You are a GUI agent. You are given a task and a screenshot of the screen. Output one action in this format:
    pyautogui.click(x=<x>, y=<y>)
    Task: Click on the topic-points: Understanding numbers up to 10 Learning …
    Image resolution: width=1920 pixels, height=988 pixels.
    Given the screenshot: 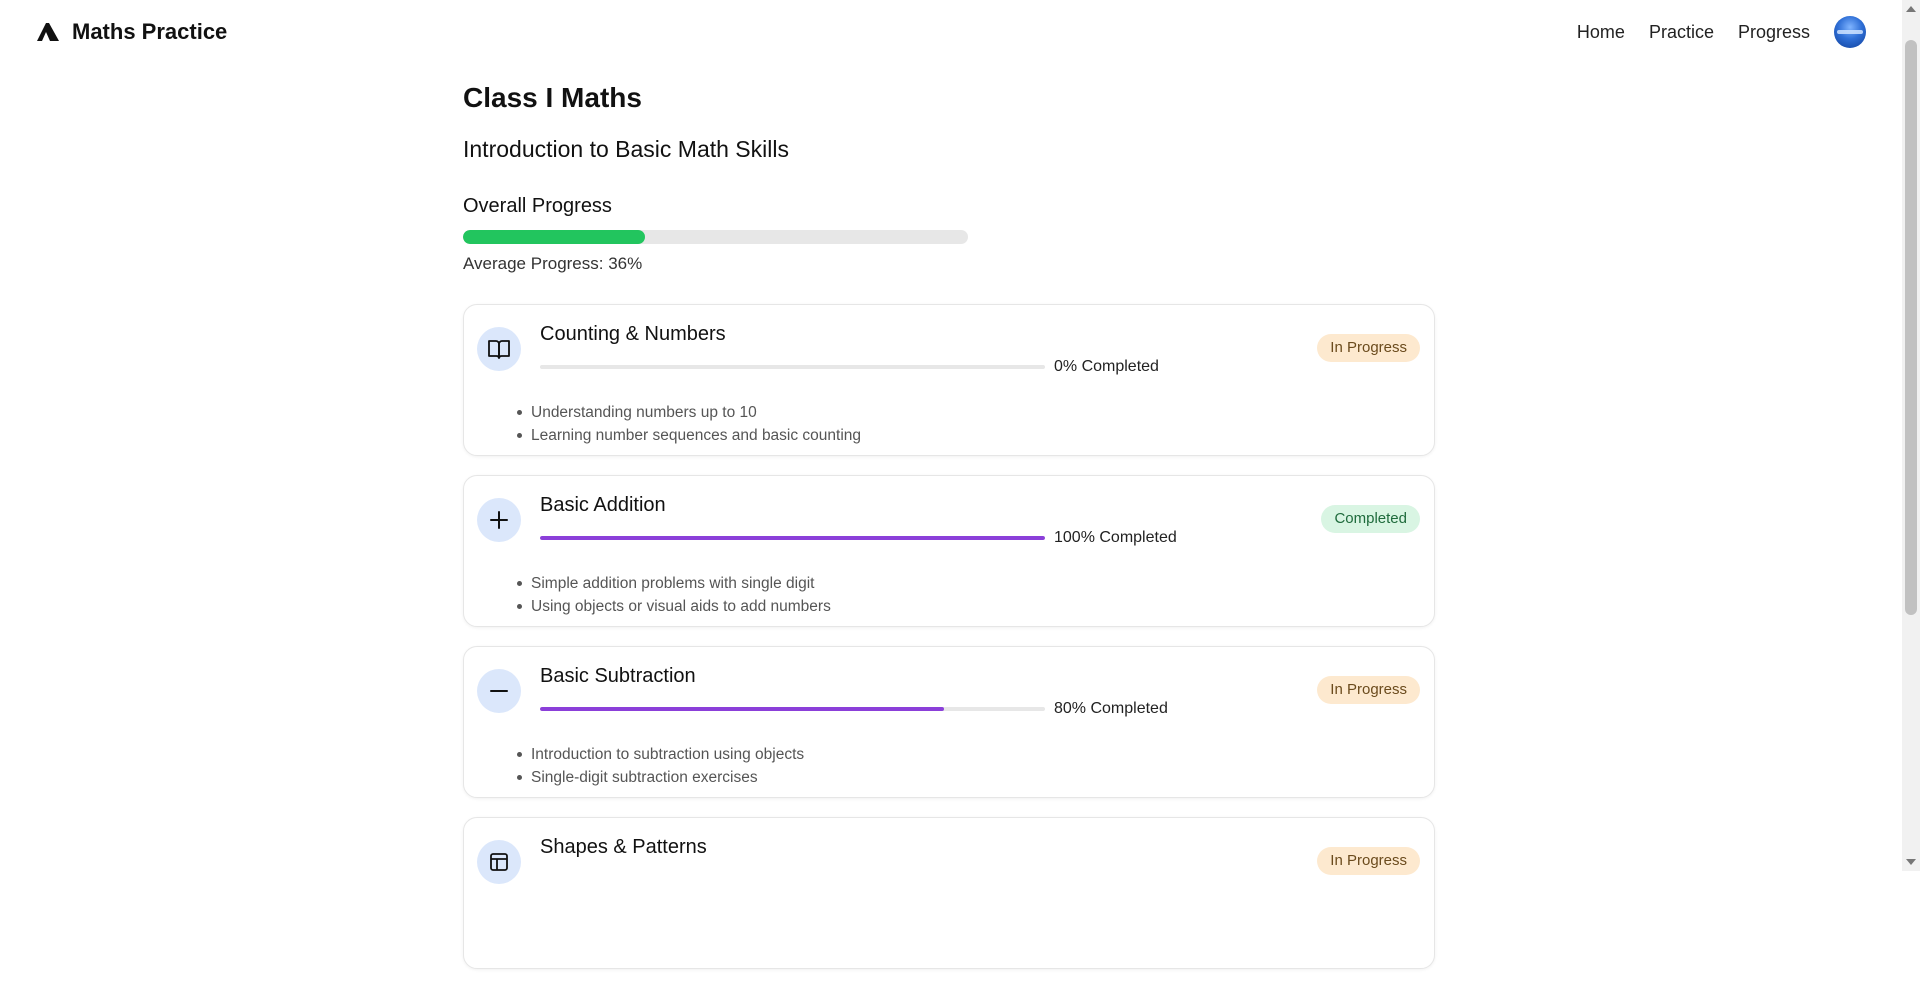 What is the action you would take?
    pyautogui.click(x=688, y=424)
    